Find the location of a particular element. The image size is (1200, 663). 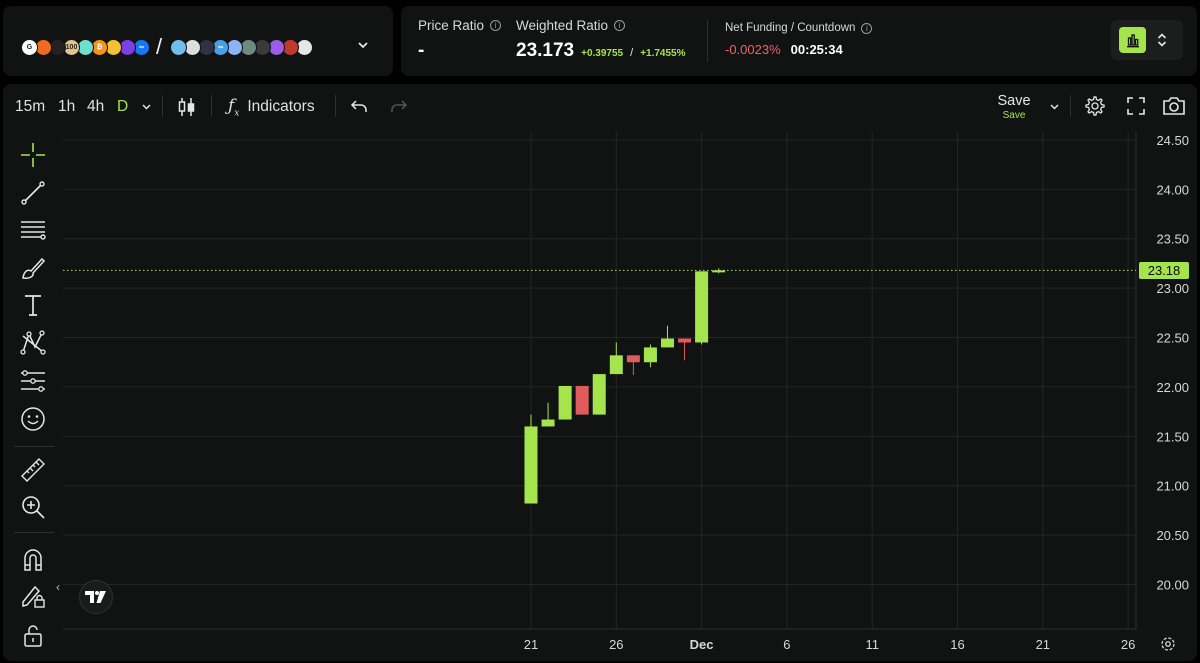

magnet-icon is located at coordinates (33, 559).